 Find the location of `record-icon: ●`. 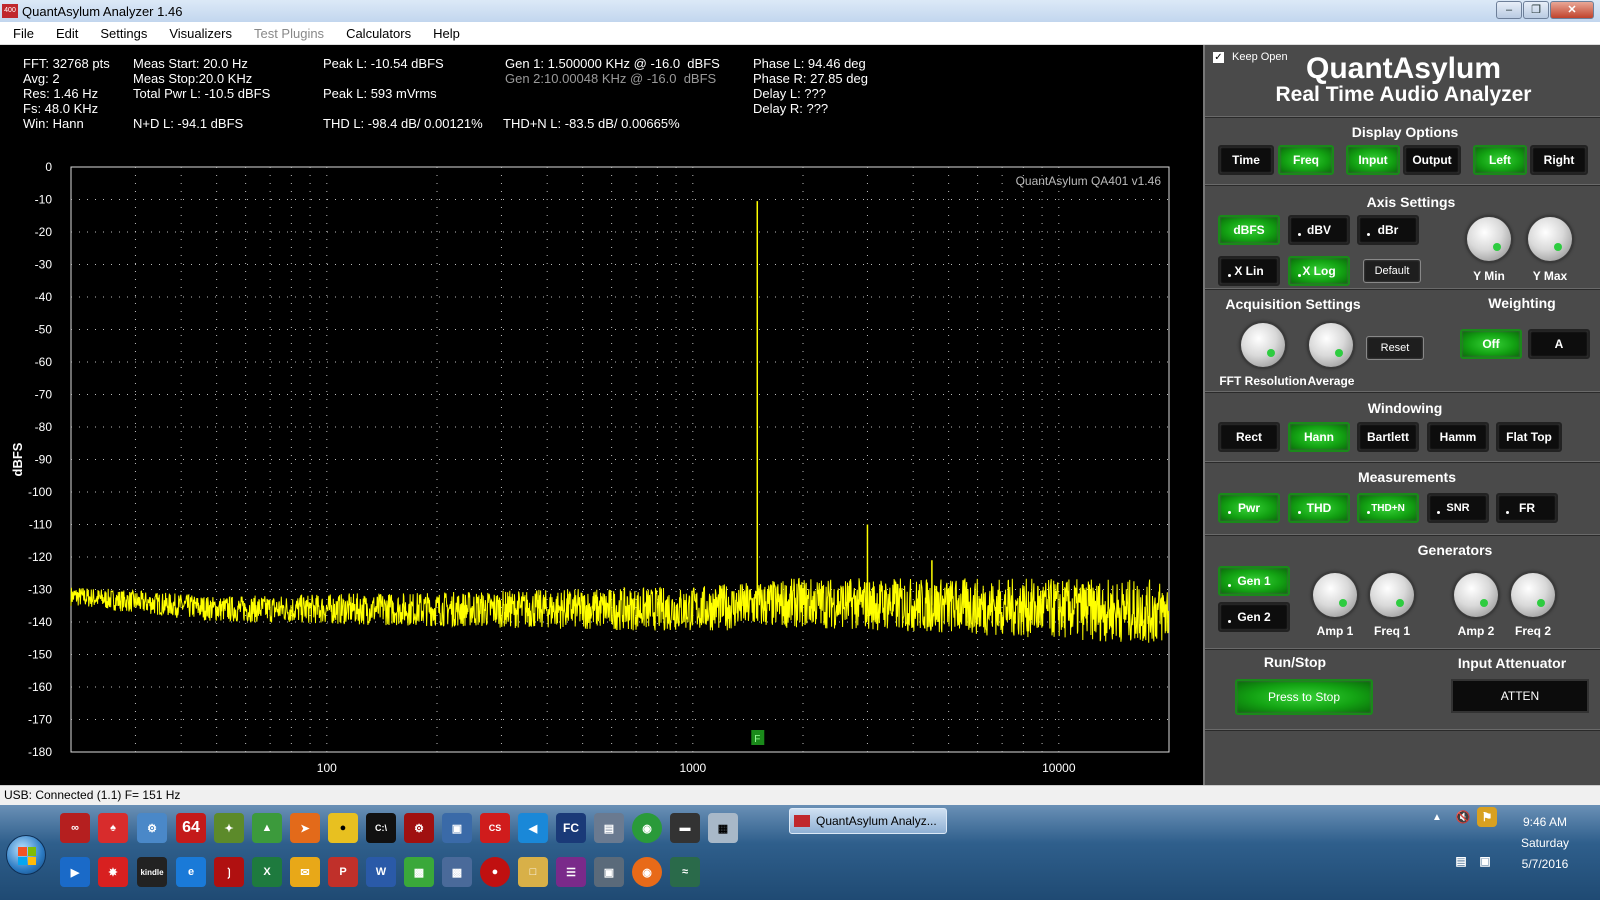

record-icon: ● is located at coordinates (495, 872).